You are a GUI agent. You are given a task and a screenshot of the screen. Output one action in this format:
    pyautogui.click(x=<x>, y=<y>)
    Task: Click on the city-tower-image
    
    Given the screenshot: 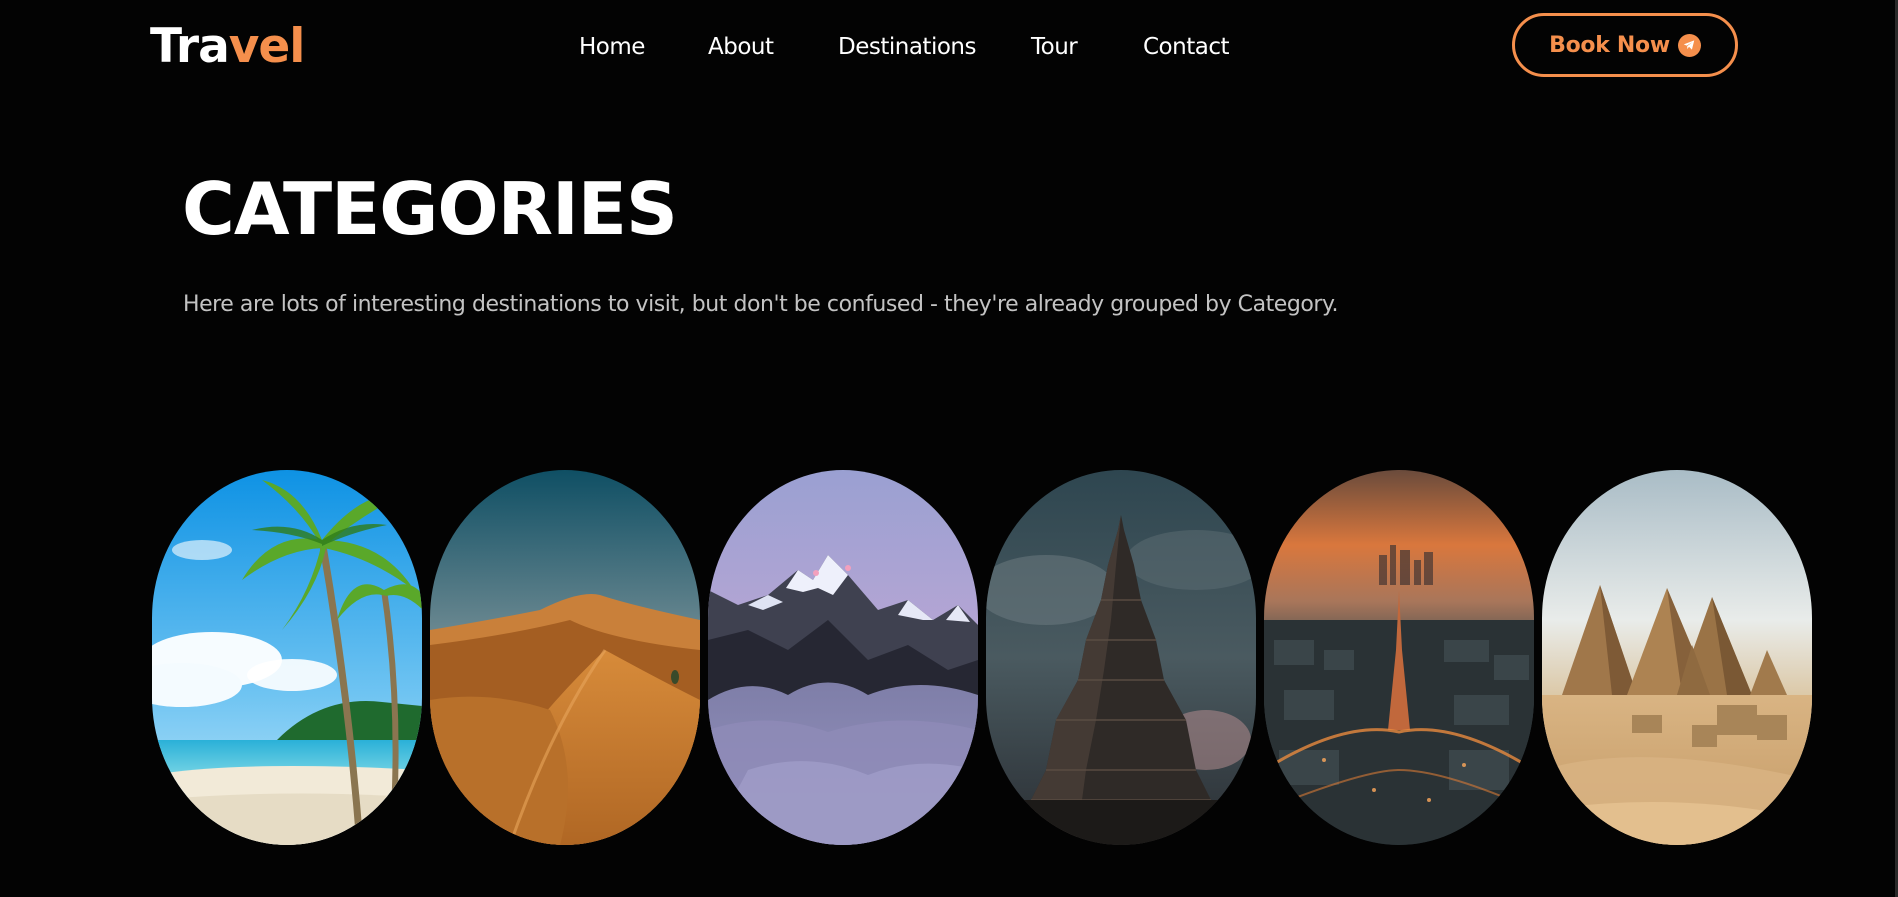 What is the action you would take?
    pyautogui.click(x=1399, y=657)
    